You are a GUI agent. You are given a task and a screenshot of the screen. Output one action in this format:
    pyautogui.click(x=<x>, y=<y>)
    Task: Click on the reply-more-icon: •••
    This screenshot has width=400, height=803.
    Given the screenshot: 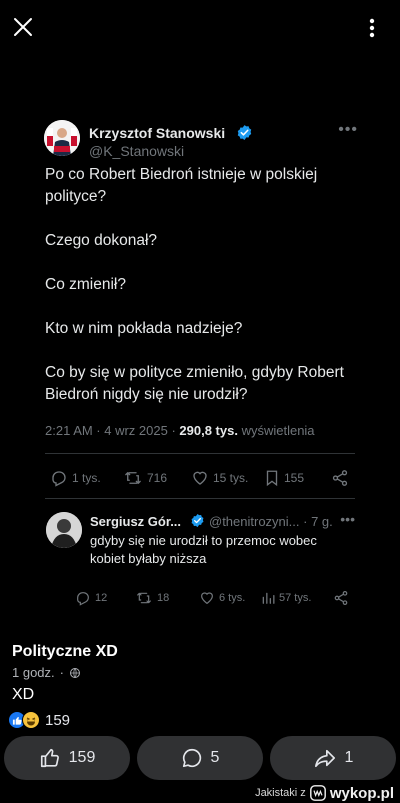 What is the action you would take?
    pyautogui.click(x=347, y=519)
    